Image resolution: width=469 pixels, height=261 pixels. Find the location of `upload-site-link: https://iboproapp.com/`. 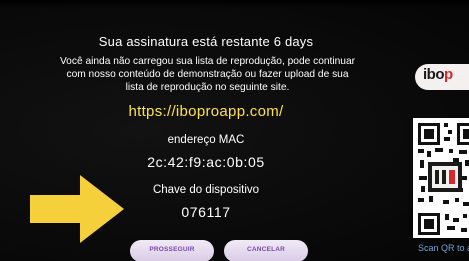

upload-site-link: https://iboproapp.com/ is located at coordinates (206, 111).